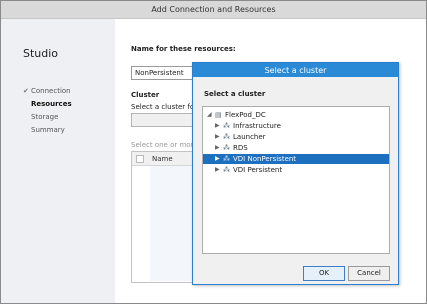 Image resolution: width=427 pixels, height=304 pixels. I want to click on tree-item-label: Launcher, so click(249, 137).